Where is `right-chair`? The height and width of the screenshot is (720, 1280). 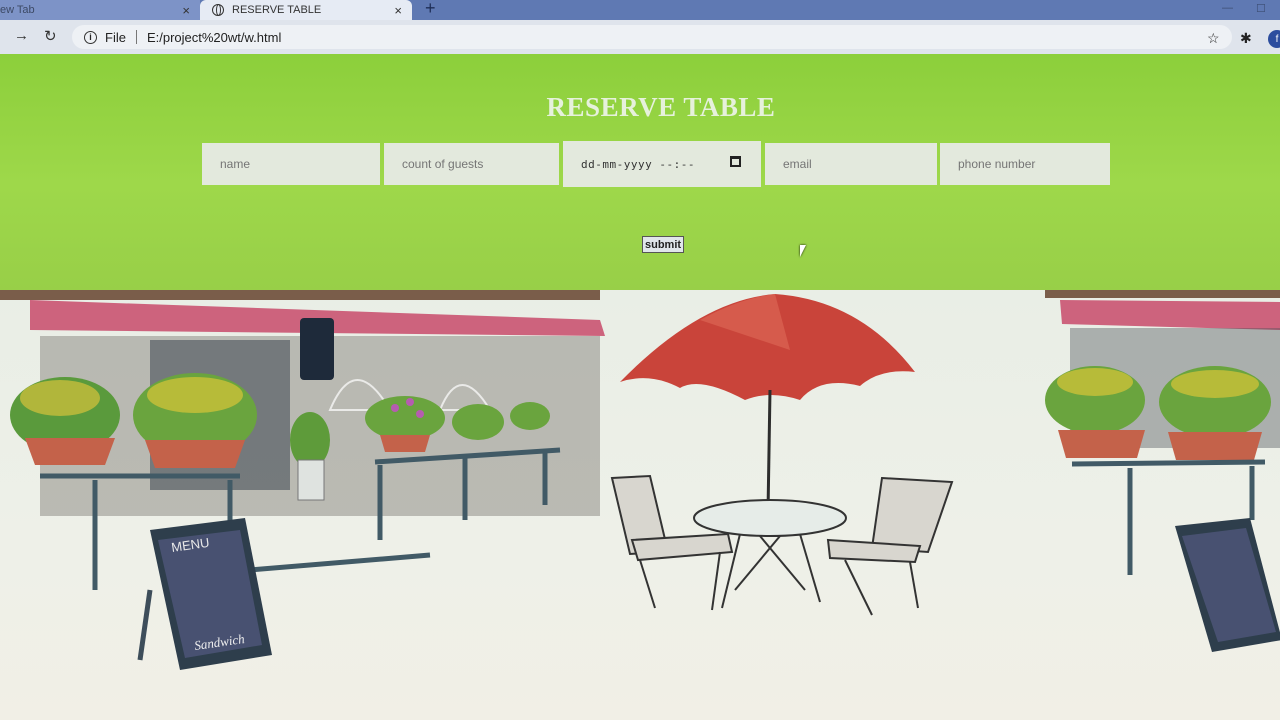
right-chair is located at coordinates (890, 546).